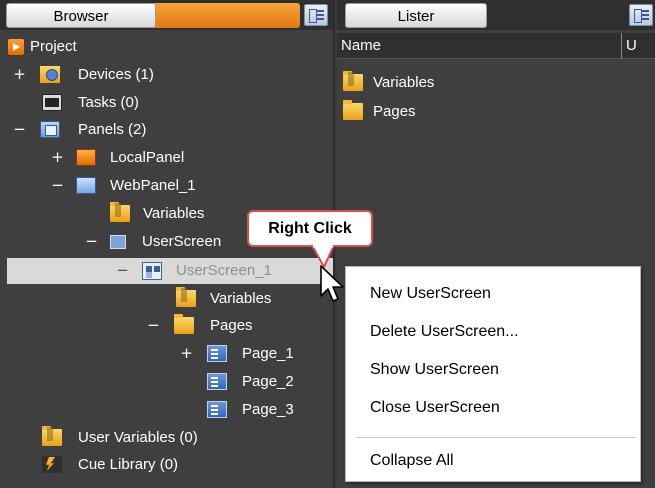  I want to click on right-click-callout: Right Click, so click(310, 228).